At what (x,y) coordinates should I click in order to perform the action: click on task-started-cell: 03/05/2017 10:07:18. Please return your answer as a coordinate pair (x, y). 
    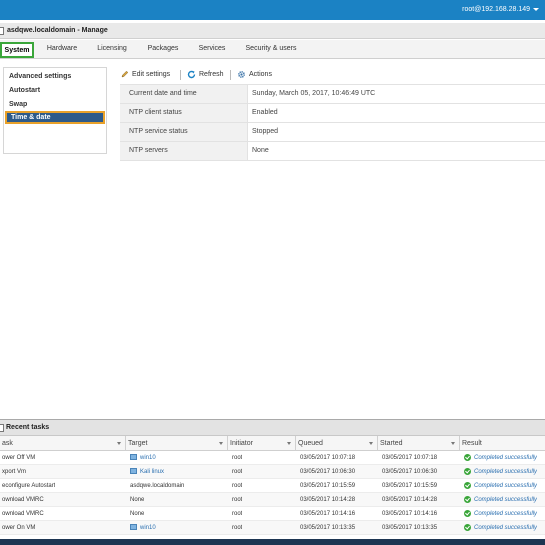
    Looking at the image, I should click on (408, 458).